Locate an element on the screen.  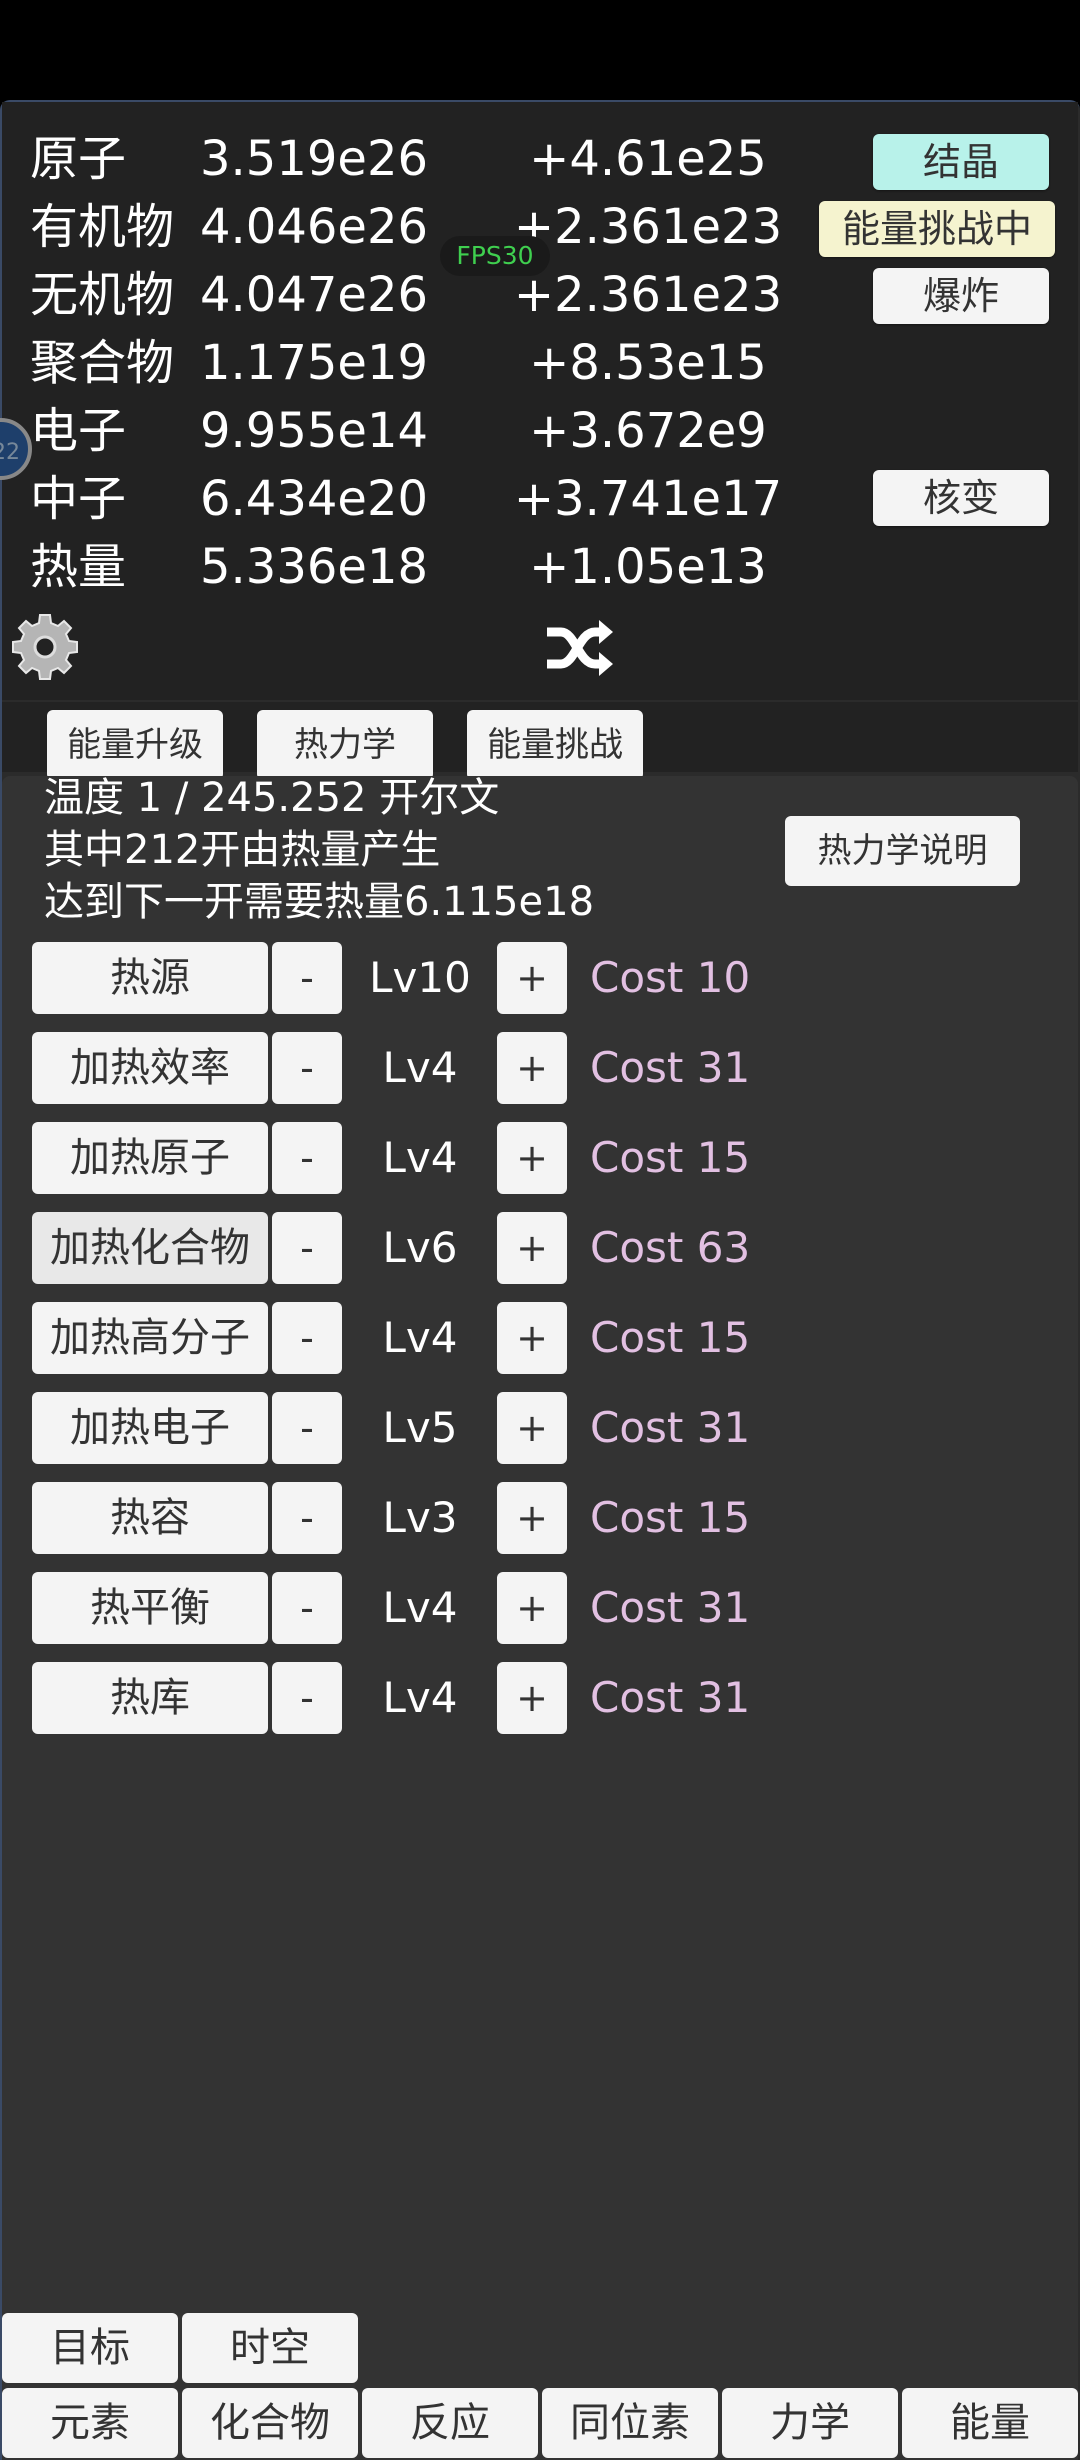
stat-rate: +3.672e9 is located at coordinates (648, 431).